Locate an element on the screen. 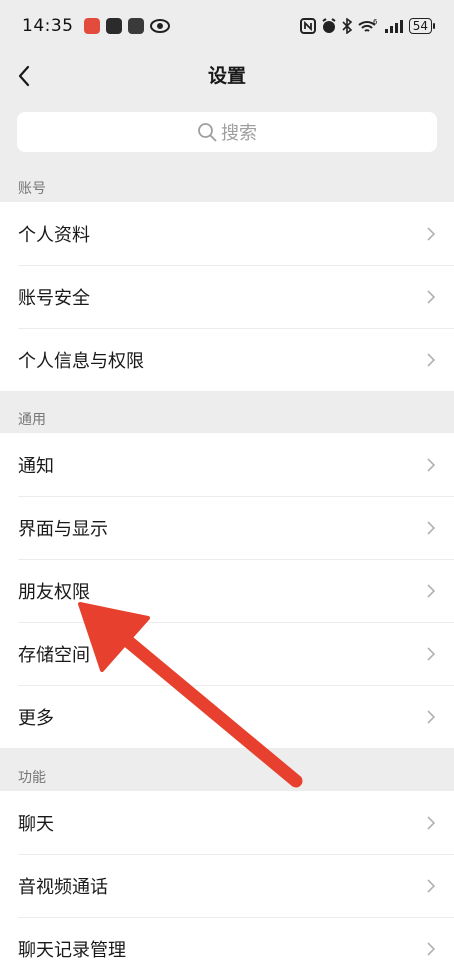  settings-item-label: 个人信息与权限 is located at coordinates (81, 361).